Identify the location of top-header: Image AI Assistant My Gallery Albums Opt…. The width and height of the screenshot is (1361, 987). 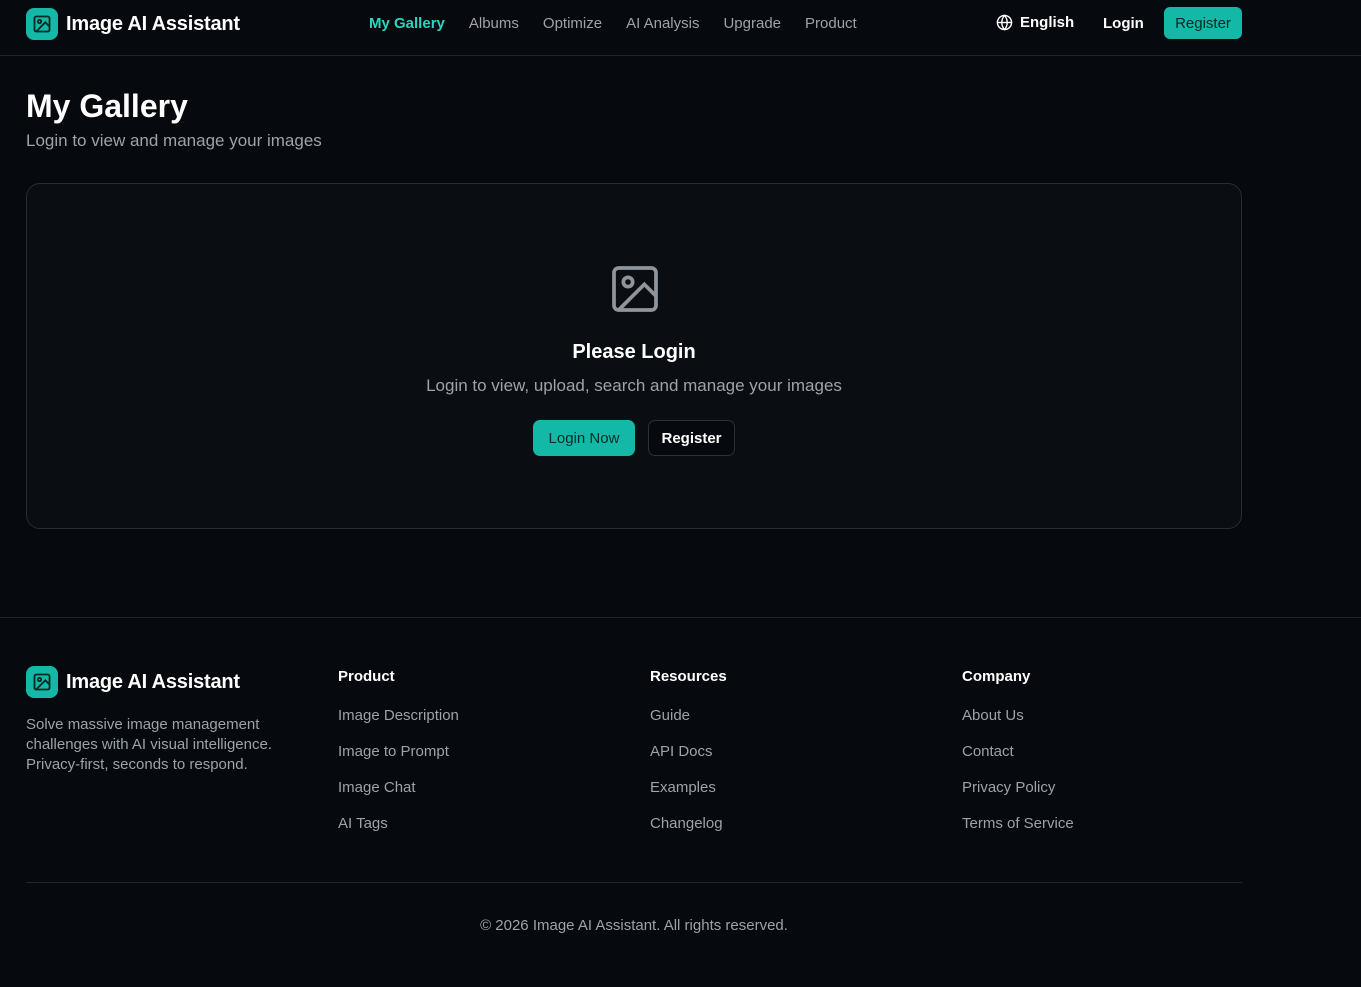
(680, 28).